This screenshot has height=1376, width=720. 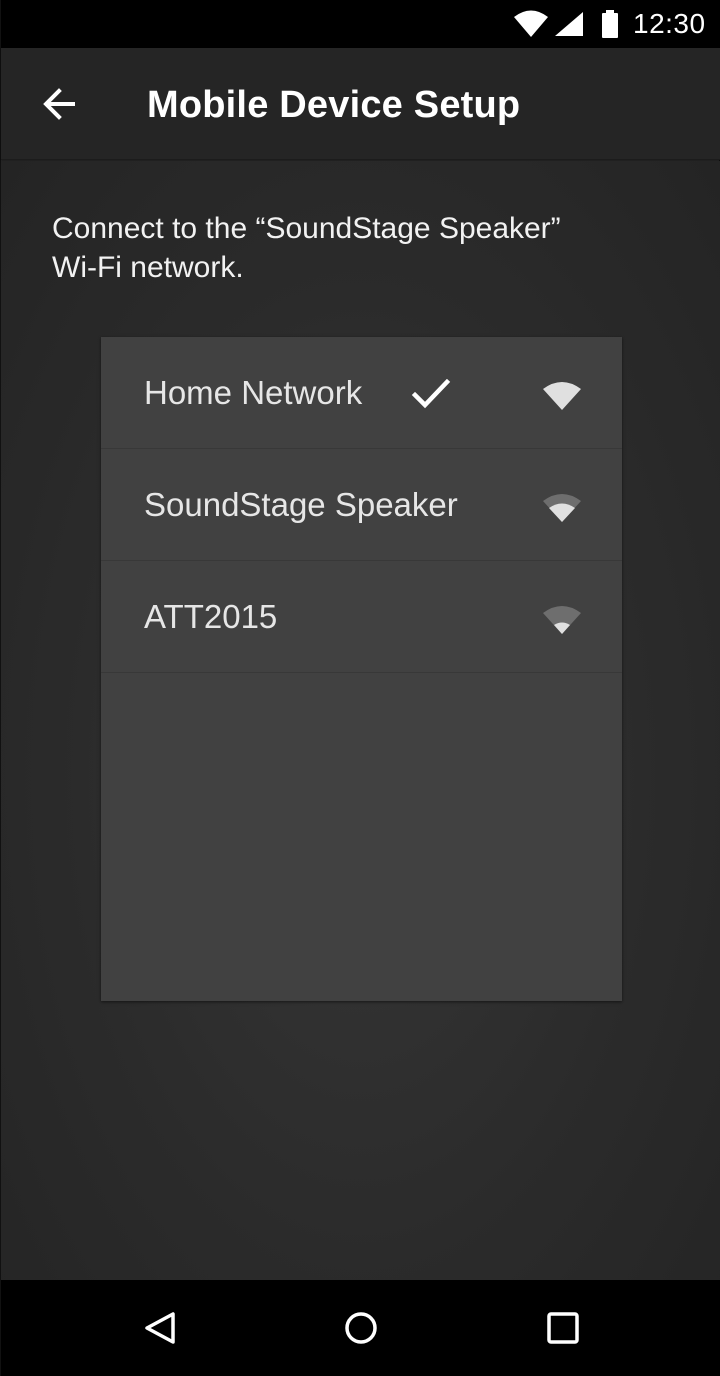 I want to click on nav-recents-icon, so click(x=563, y=1328).